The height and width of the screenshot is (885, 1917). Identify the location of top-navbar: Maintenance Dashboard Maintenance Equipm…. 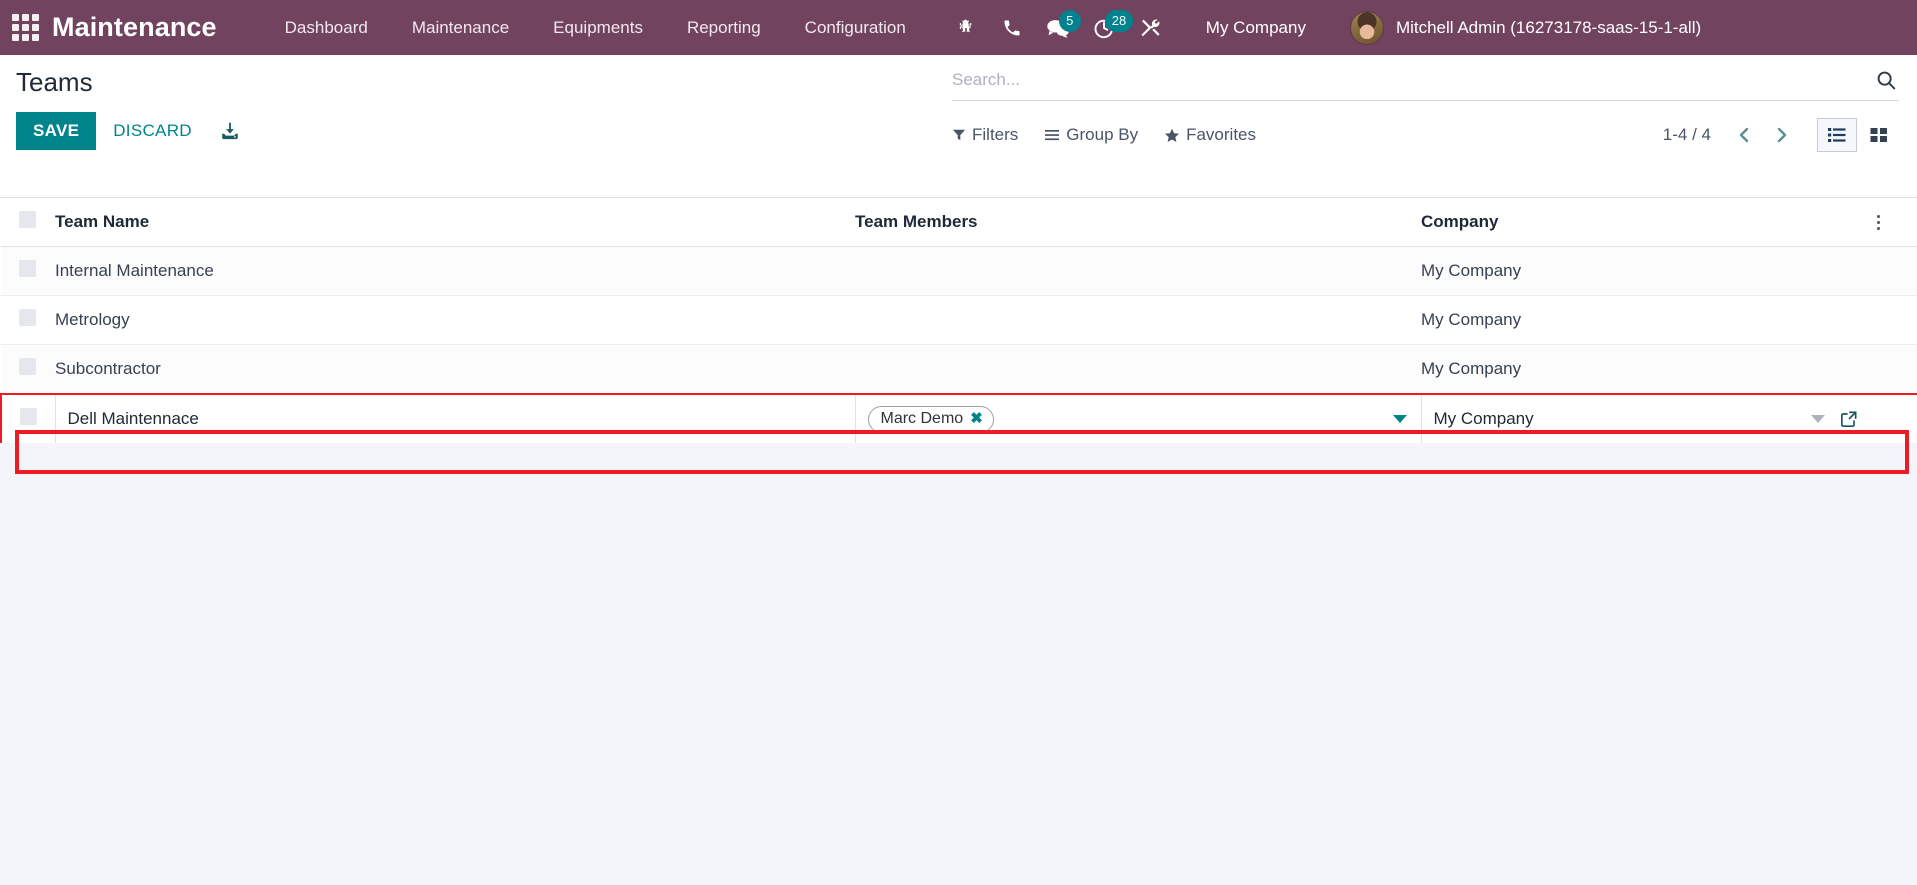
(958, 27).